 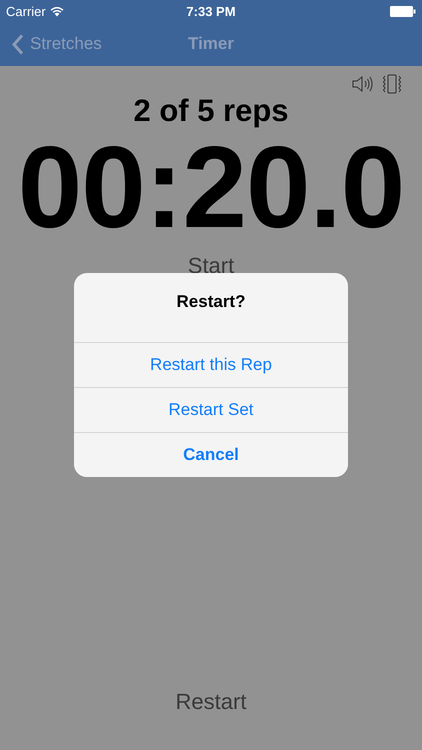 What do you see at coordinates (211, 44) in the screenshot?
I see `nav-title: Timer` at bounding box center [211, 44].